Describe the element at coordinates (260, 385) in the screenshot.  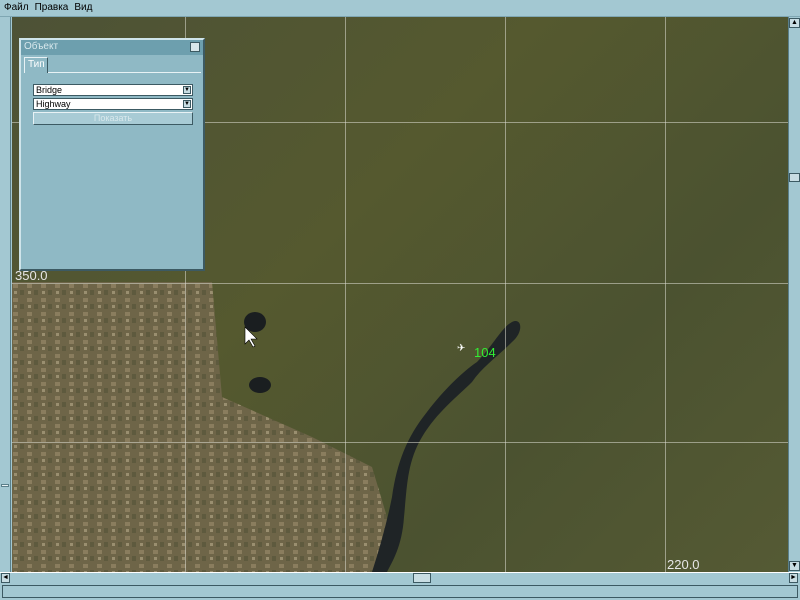
I see `pond` at that location.